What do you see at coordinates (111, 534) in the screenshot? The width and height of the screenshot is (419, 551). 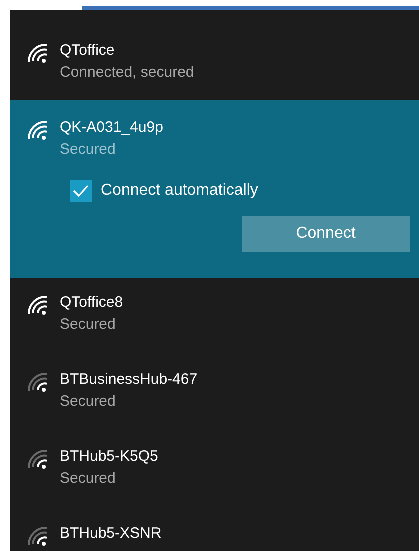 I see `network-name: BTHub5-XSNR` at bounding box center [111, 534].